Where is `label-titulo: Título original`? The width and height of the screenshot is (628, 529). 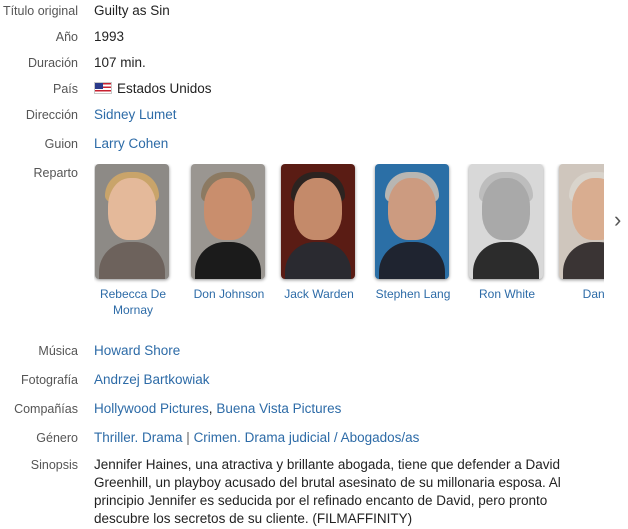
label-titulo: Título original is located at coordinates (40, 11).